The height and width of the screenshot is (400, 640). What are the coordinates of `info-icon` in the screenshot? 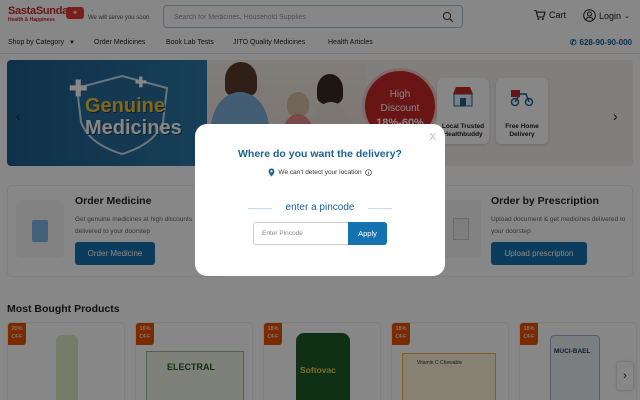 It's located at (368, 172).